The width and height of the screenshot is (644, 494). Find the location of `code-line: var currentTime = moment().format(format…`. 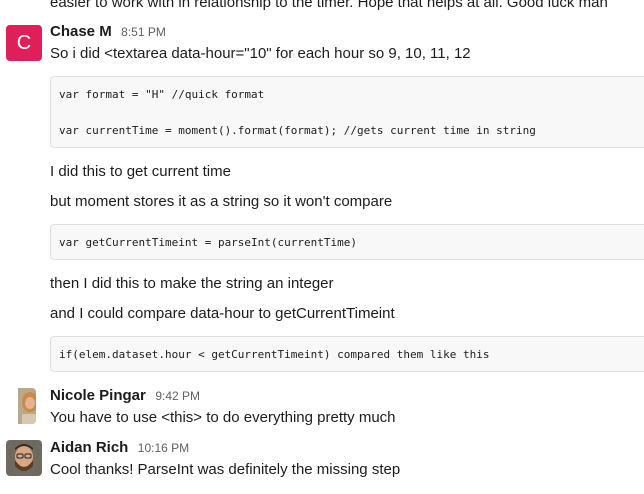

code-line: var currentTime = moment().format(format… is located at coordinates (297, 130).